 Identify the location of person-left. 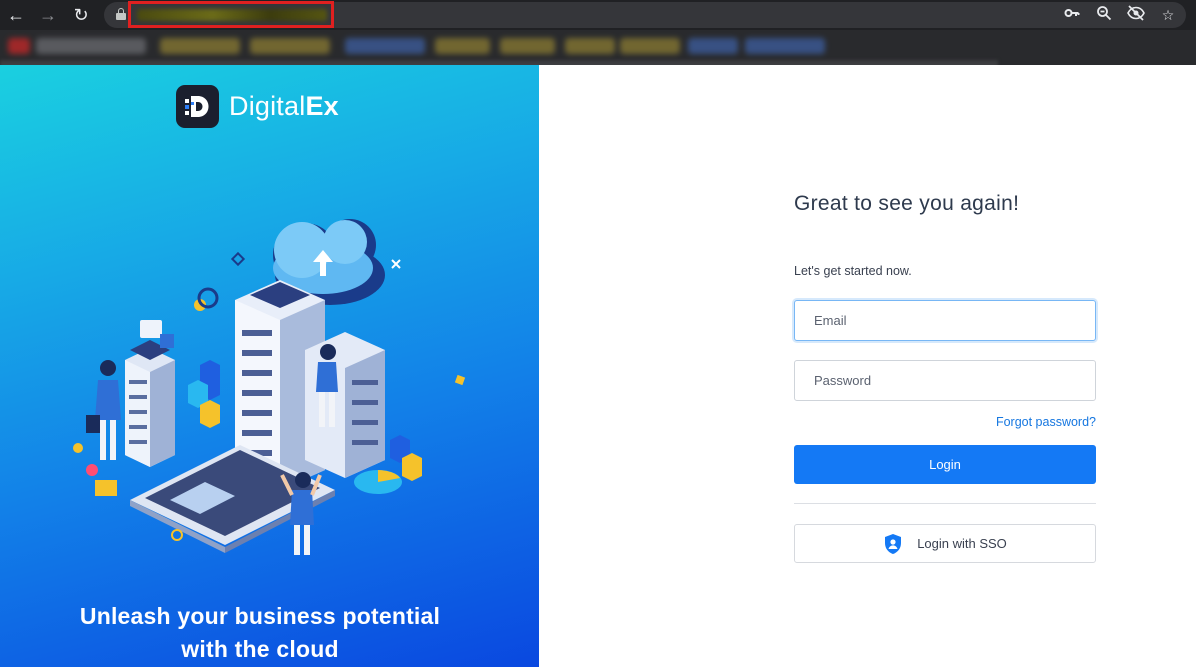
(103, 410).